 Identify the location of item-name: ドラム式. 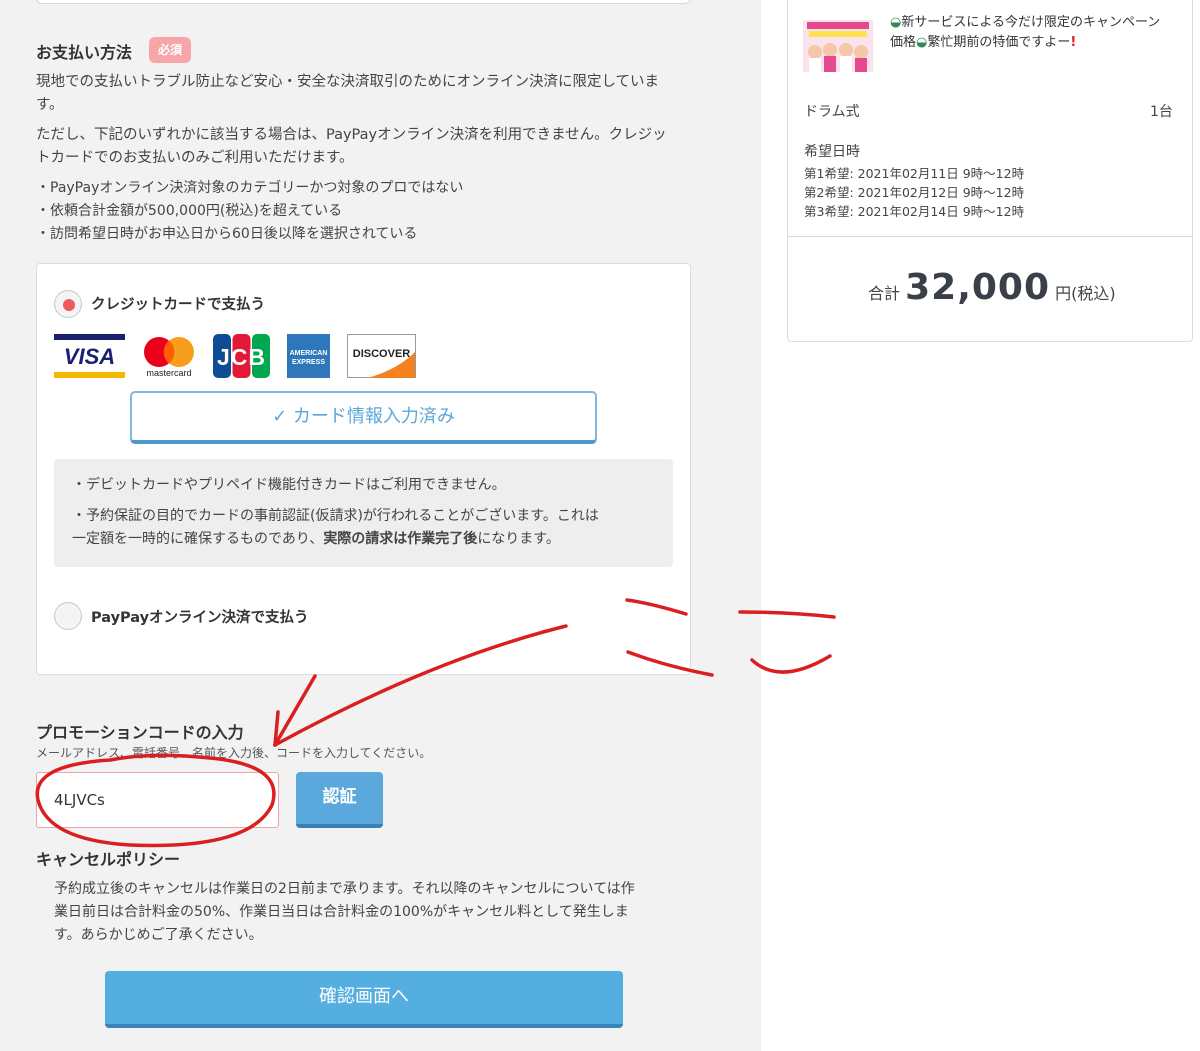
(832, 112).